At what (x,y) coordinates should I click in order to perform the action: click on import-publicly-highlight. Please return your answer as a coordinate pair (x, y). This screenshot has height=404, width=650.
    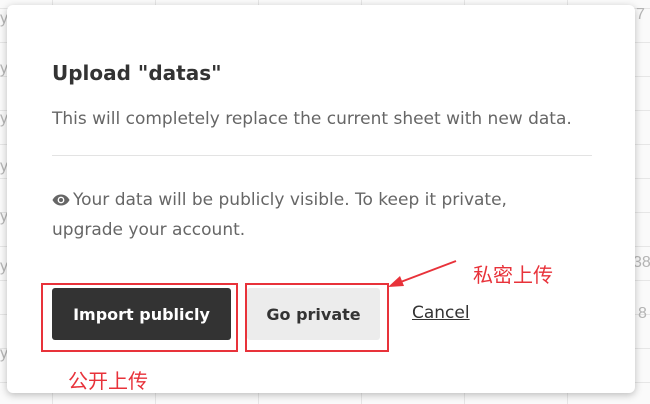
    Looking at the image, I should click on (139, 317).